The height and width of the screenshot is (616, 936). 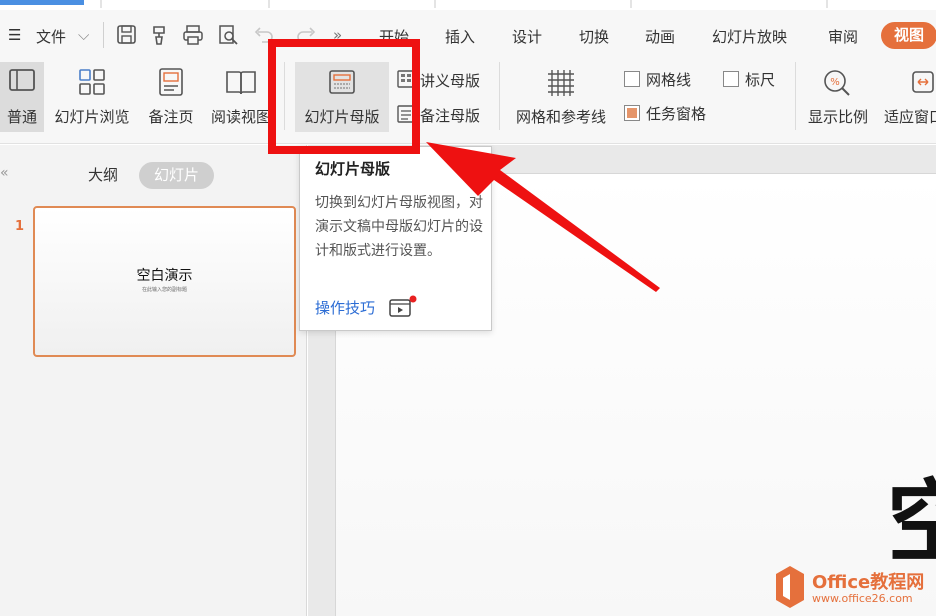 I want to click on annotation-arrow-icon, so click(x=543, y=217).